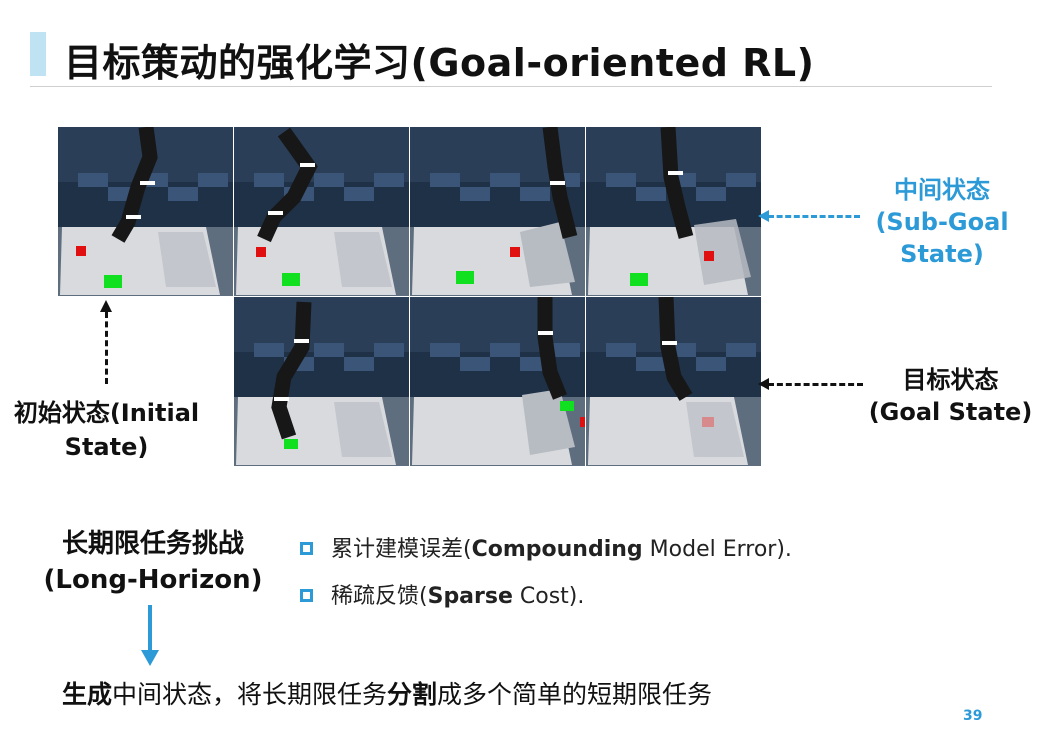 The width and height of the screenshot is (1051, 742). What do you see at coordinates (546, 550) in the screenshot?
I see `bullet-compounding-error: 累计建模误差(Compounding Model Error).` at bounding box center [546, 550].